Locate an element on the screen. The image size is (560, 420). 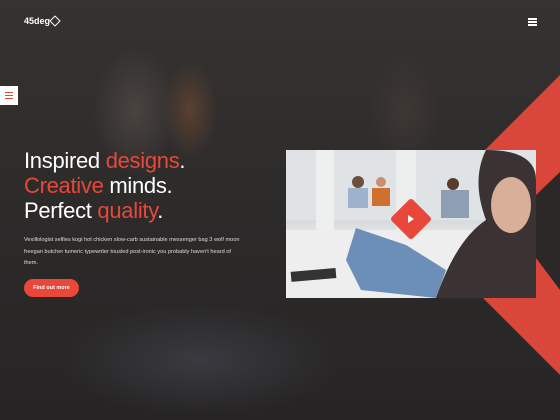
play-icon is located at coordinates (411, 219).